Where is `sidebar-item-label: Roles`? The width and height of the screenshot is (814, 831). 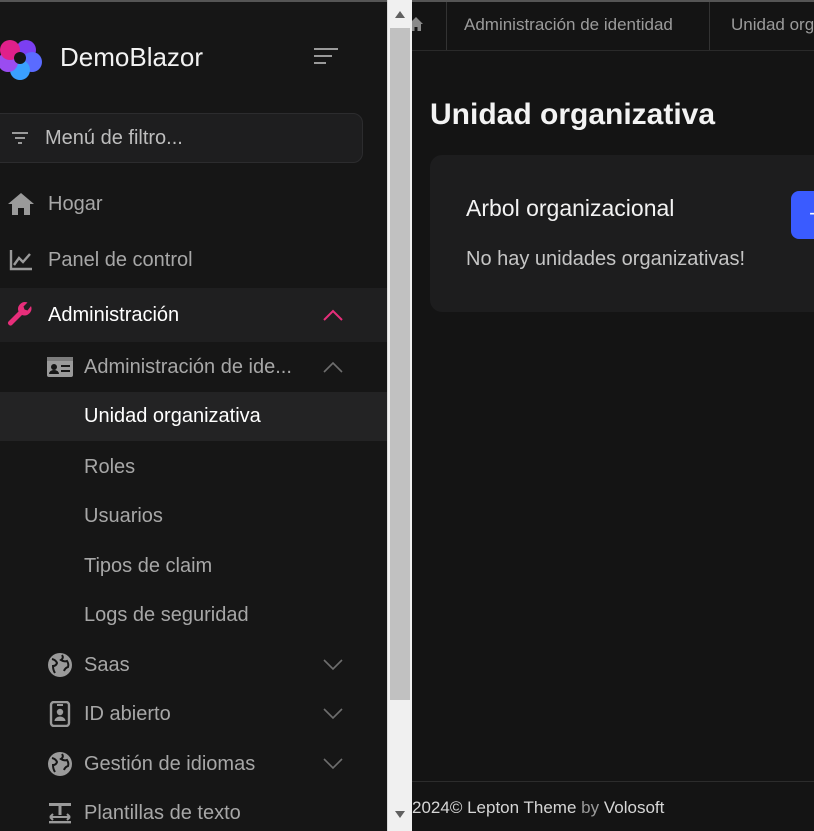
sidebar-item-label: Roles is located at coordinates (110, 466).